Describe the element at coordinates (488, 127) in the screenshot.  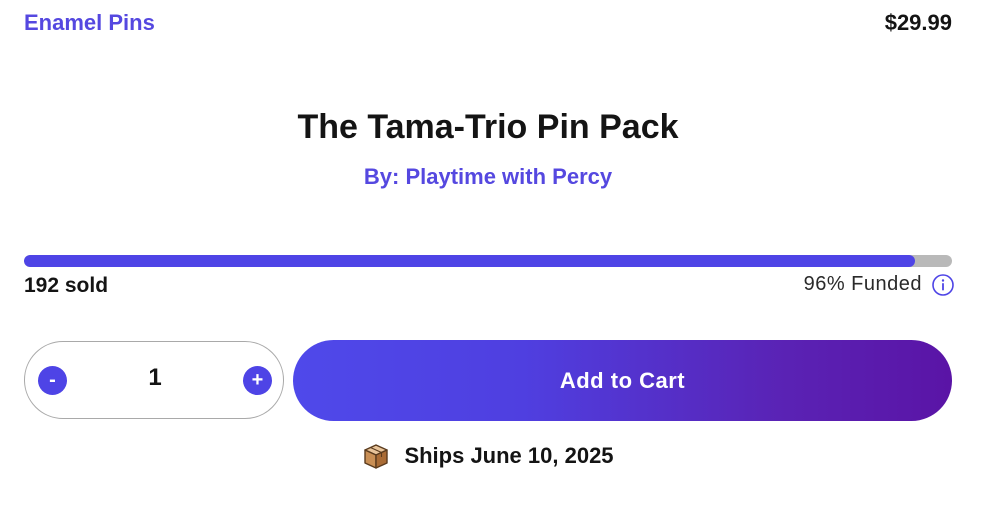
I see `page-title: The Tama-Trio Pin Pack` at that location.